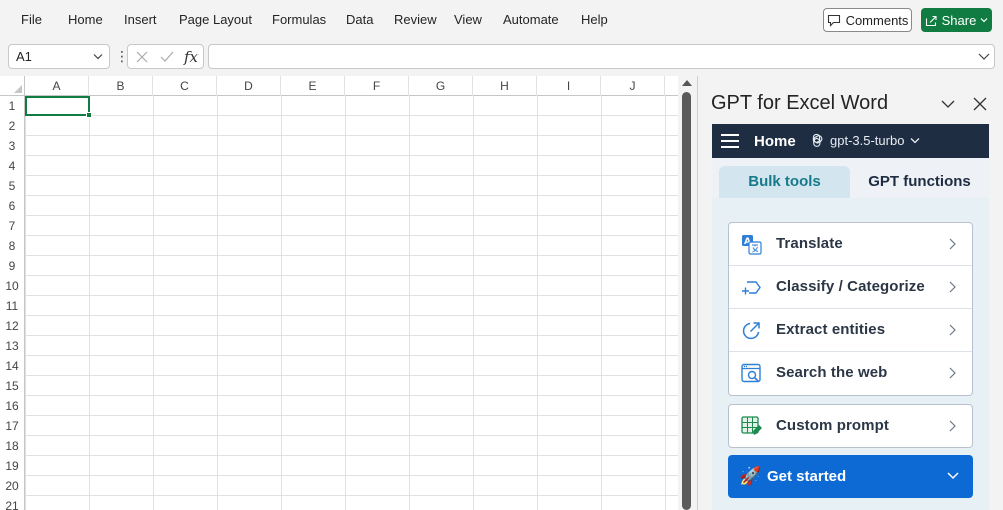  Describe the element at coordinates (750, 476) in the screenshot. I see `rocket-icon: 🚀` at that location.